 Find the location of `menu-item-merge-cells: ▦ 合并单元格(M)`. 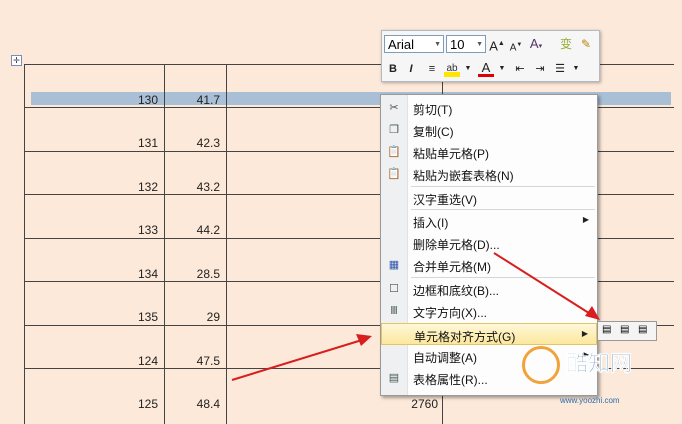

menu-item-merge-cells: ▦ 合并单元格(M) is located at coordinates (489, 265).